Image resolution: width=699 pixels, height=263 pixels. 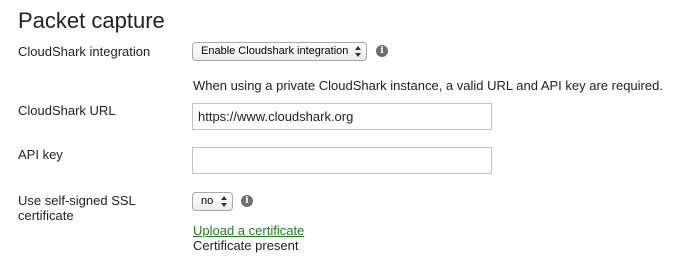 I want to click on cloudshark-url-input: https://www.cloudshark.org, so click(x=342, y=116).